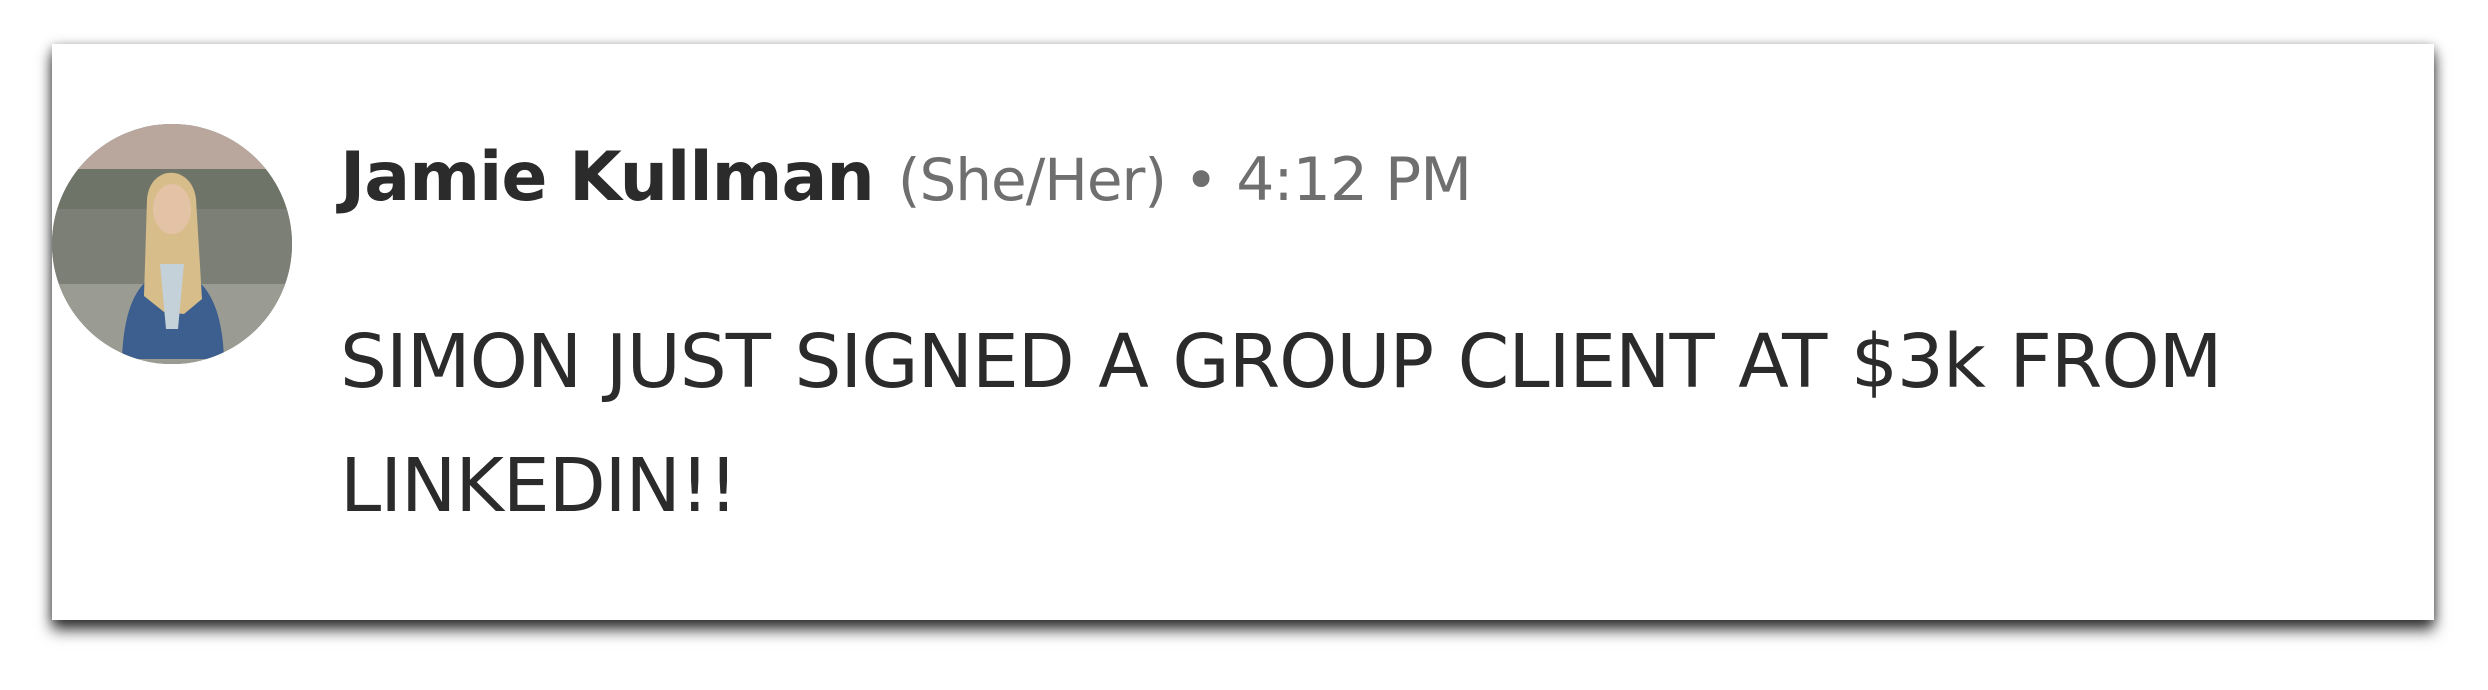  I want to click on message-header: Jamie Kullman (She/Her) • 4:12 PM, so click(906, 188).